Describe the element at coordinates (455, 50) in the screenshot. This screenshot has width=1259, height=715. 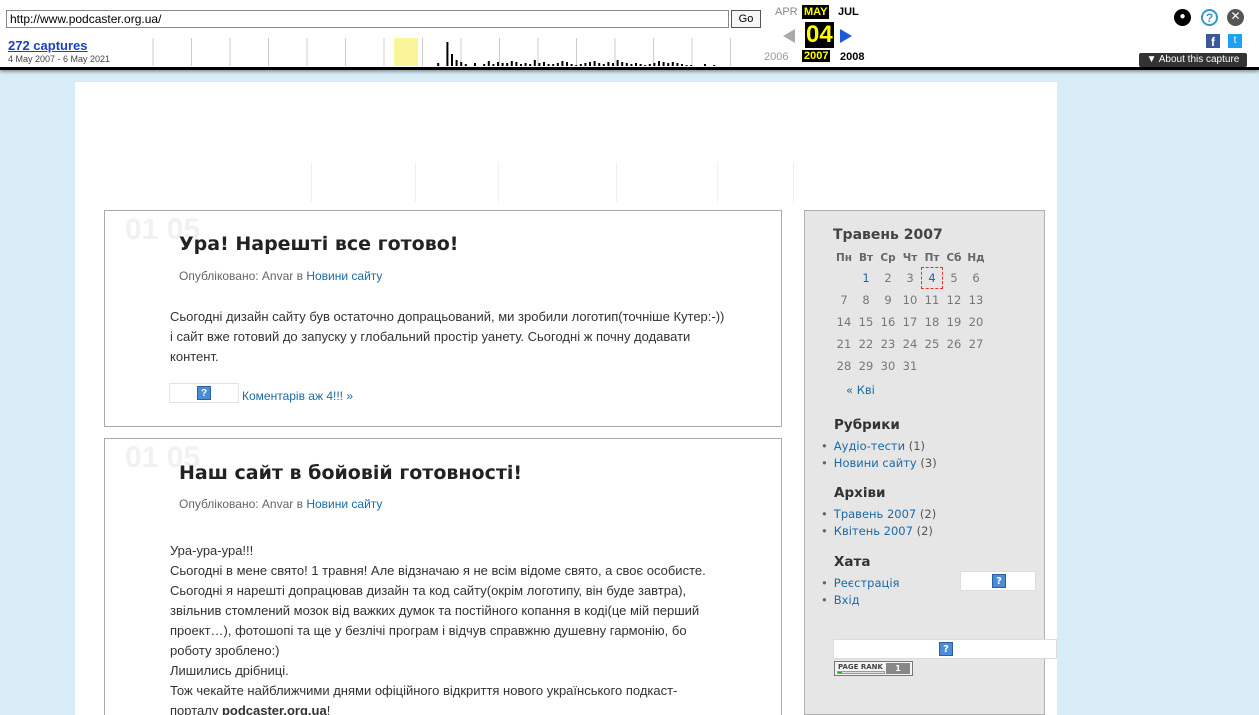
I see `captures-sparkline` at that location.